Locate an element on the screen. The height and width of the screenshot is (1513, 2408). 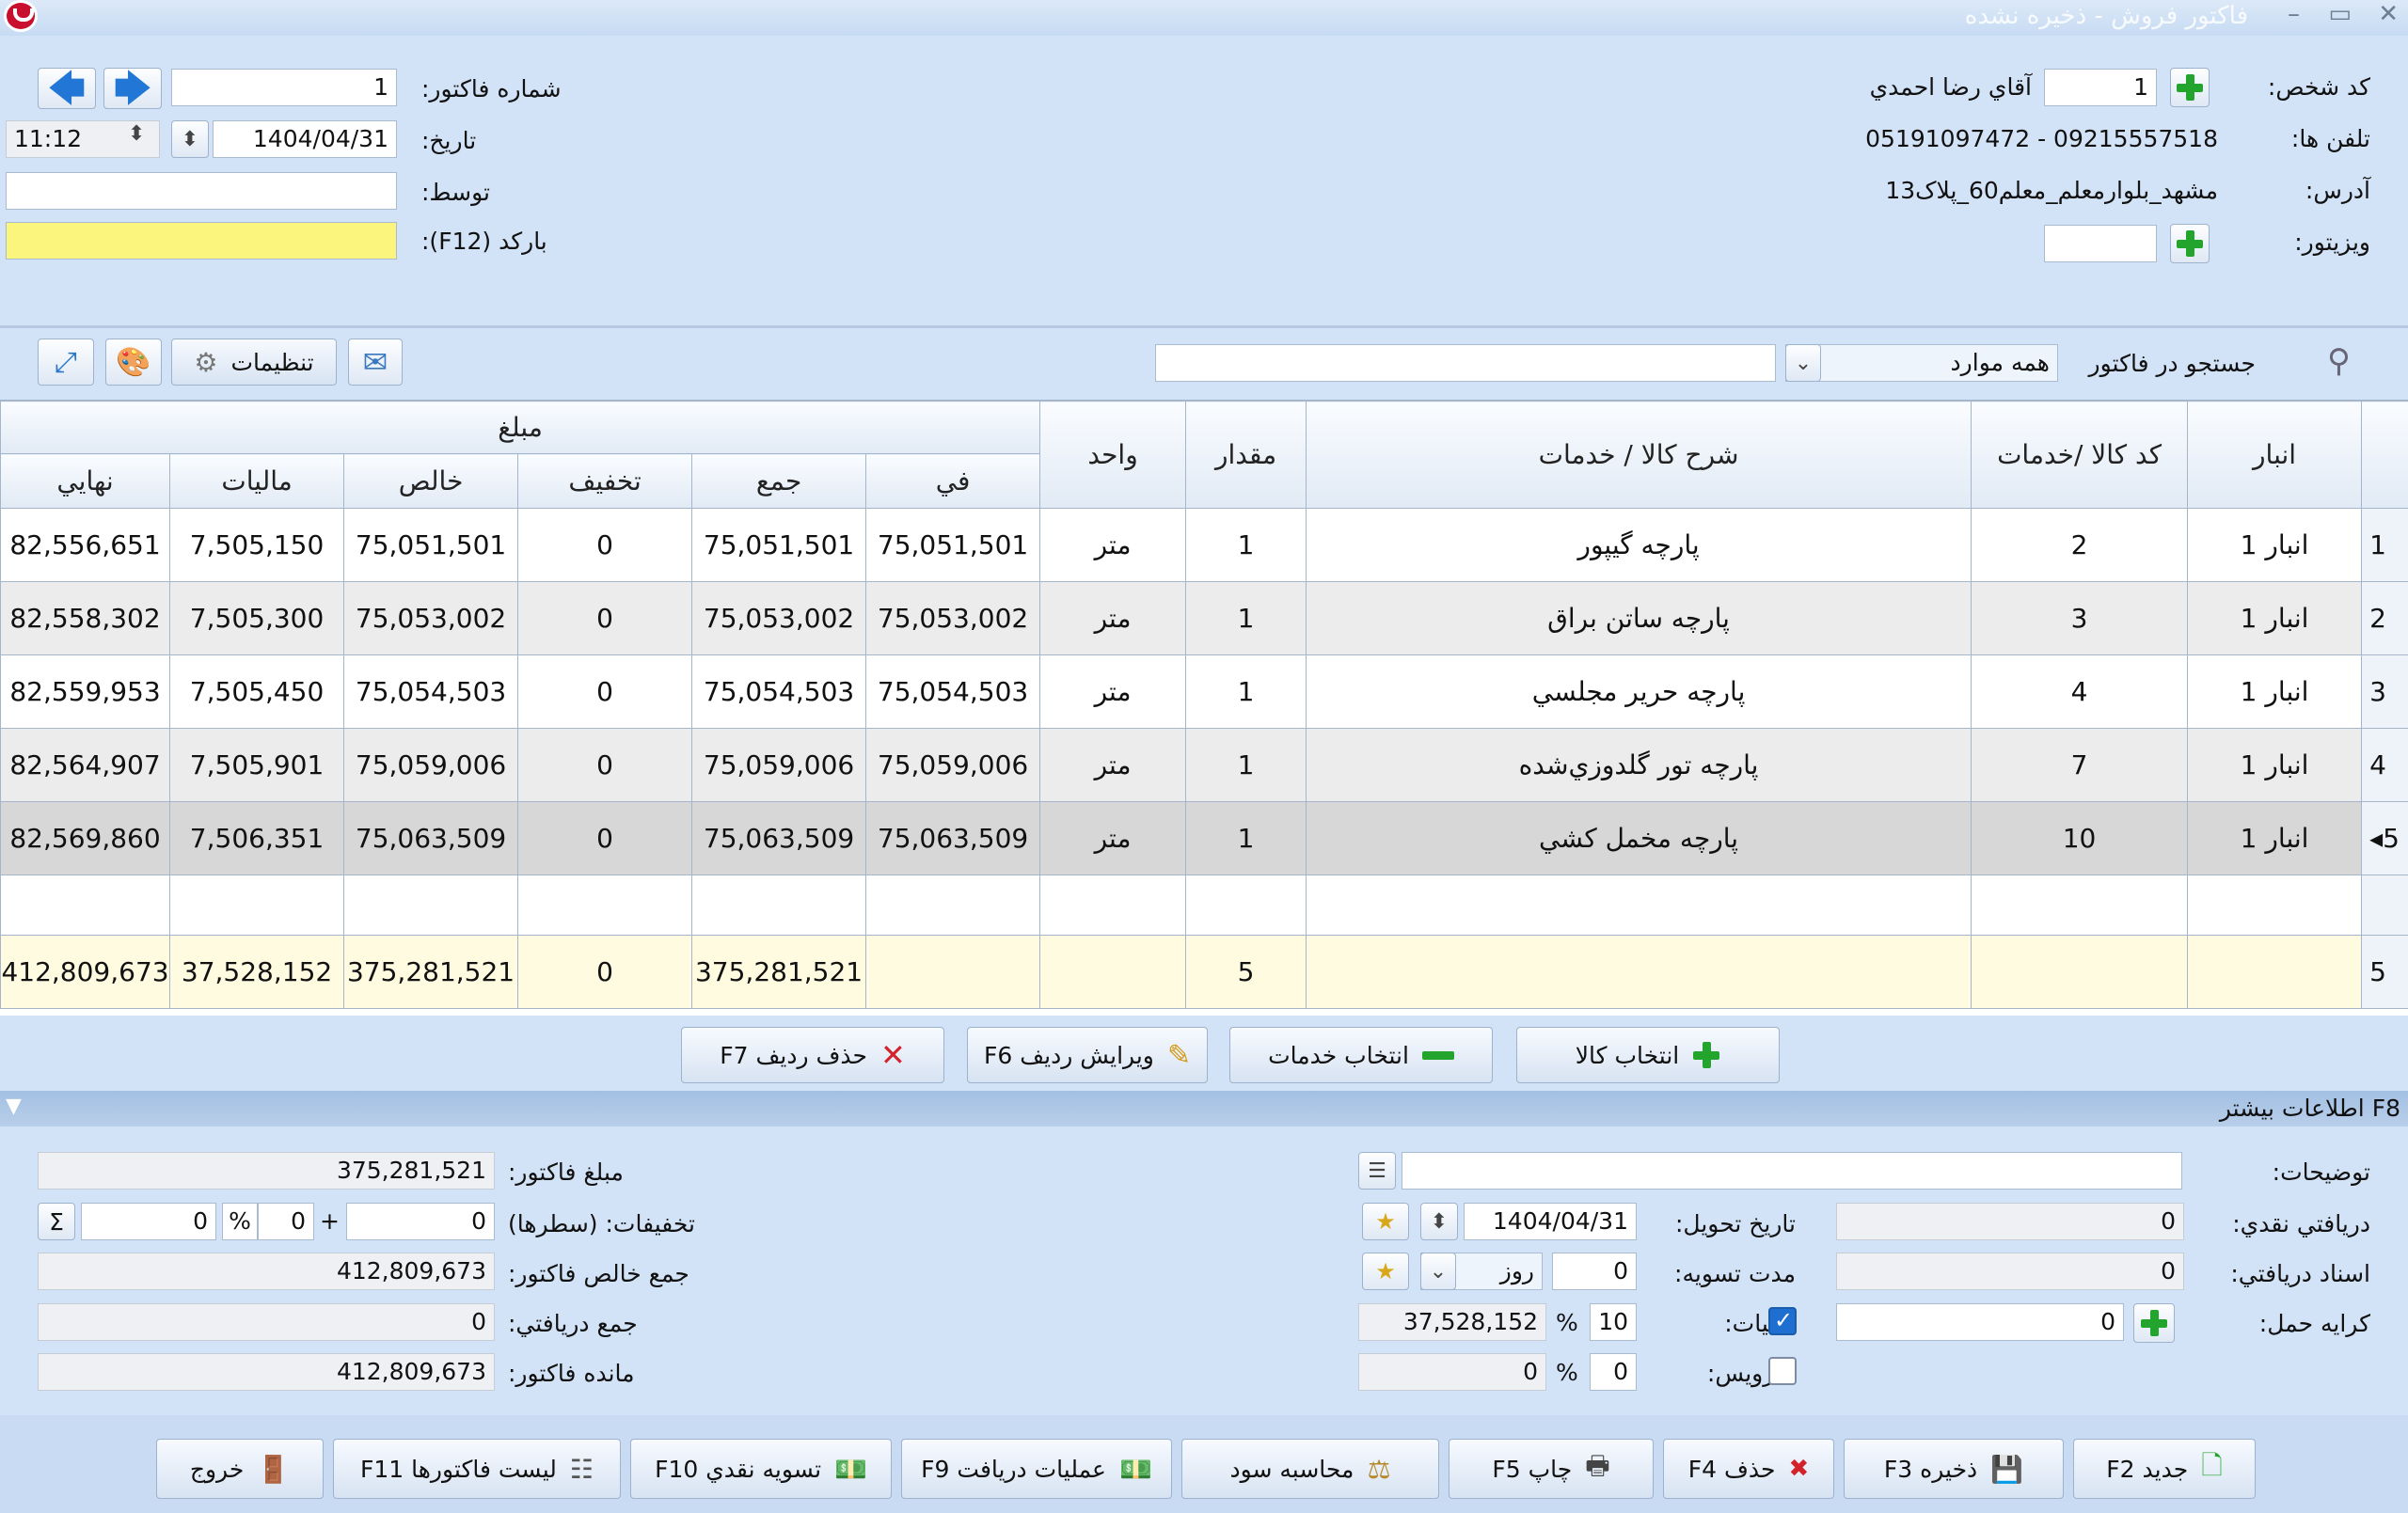
unit-price-cell: 75,053,002 is located at coordinates (953, 618).